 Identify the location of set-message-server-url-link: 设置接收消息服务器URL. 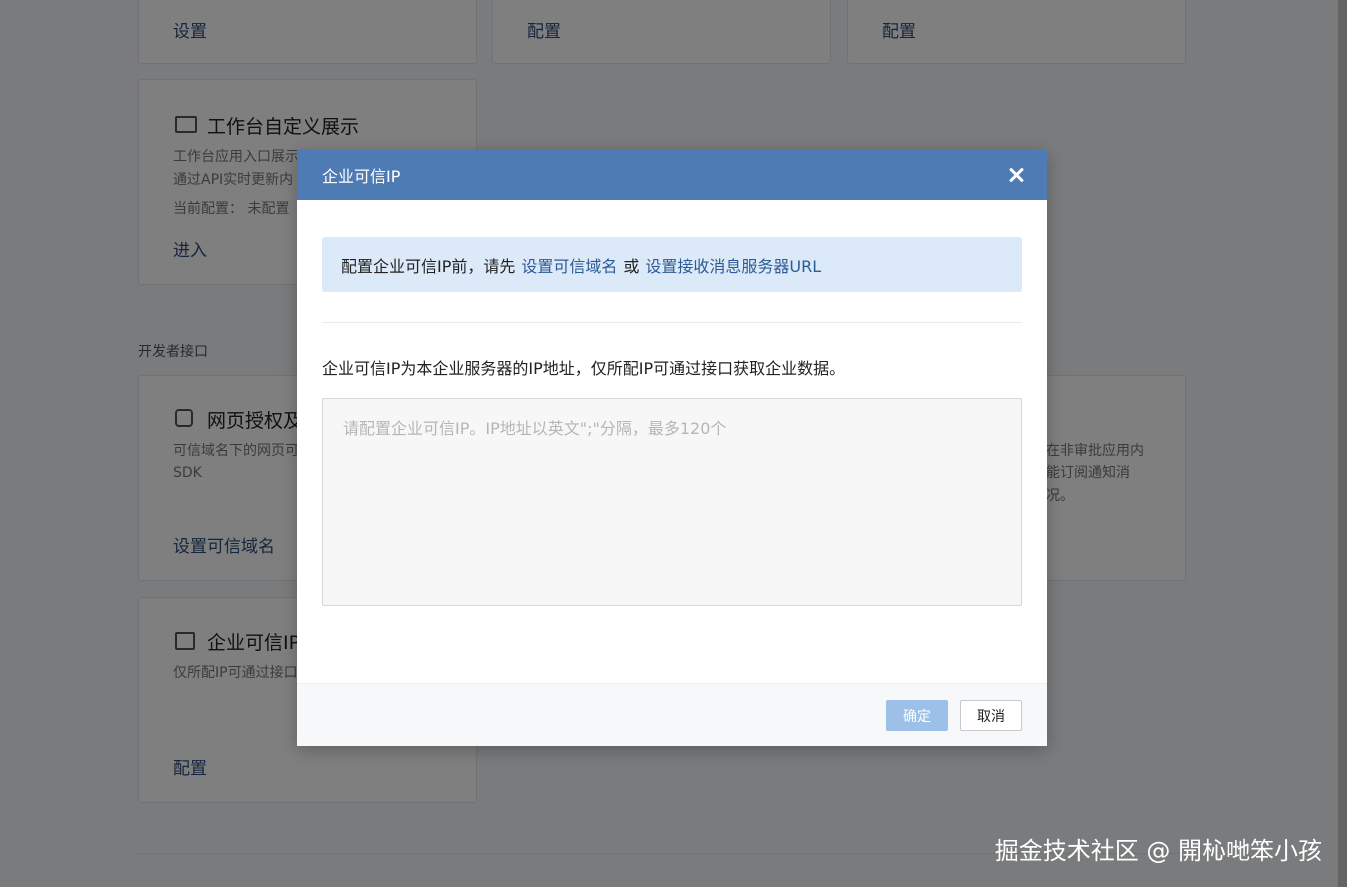
(733, 265).